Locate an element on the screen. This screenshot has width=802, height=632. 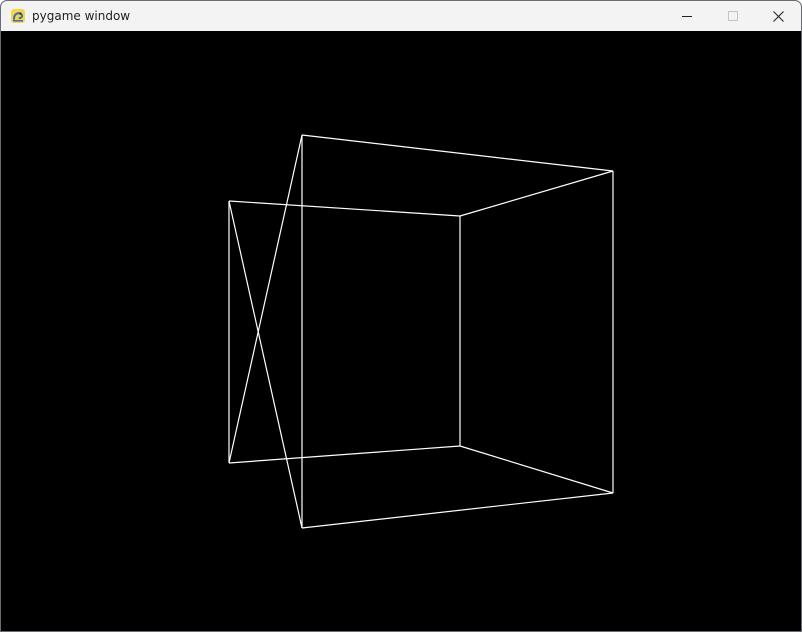
close-button is located at coordinates (778, 16).